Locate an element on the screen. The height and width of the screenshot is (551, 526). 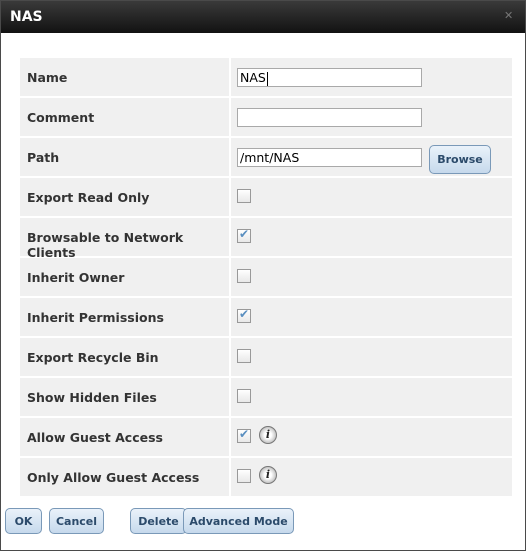
allow-guest-access-label: Allow Guest Access is located at coordinates (95, 437).